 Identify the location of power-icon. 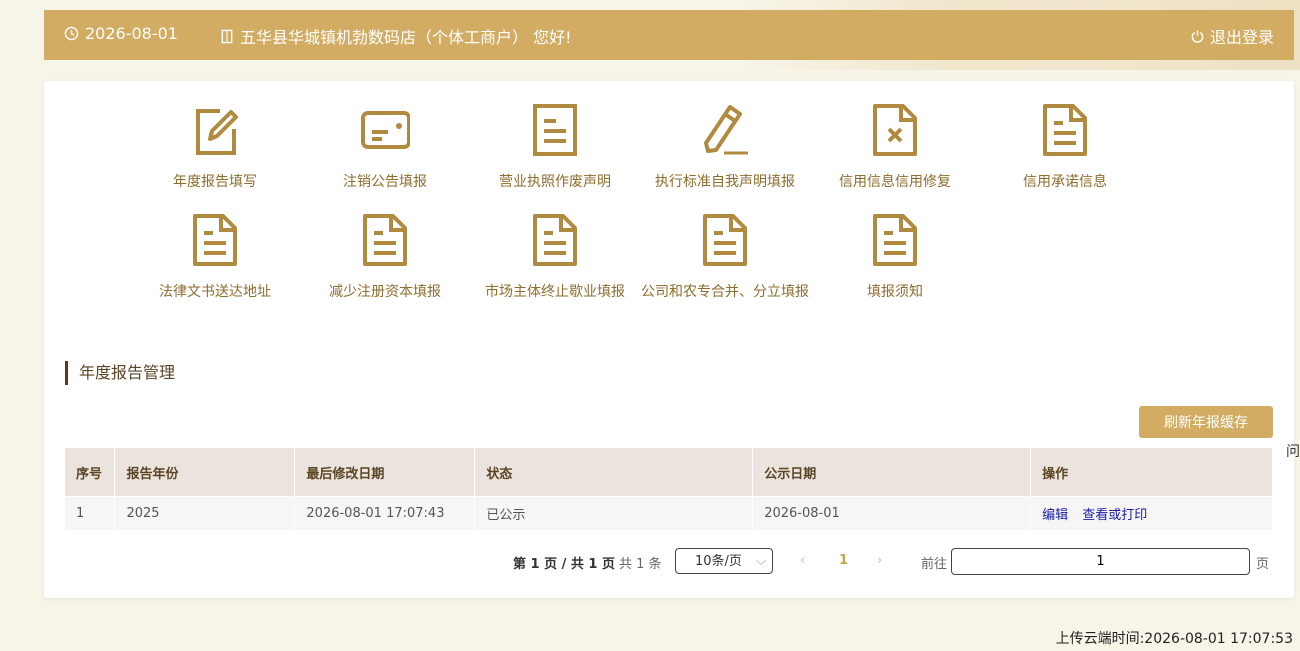
(1197, 36).